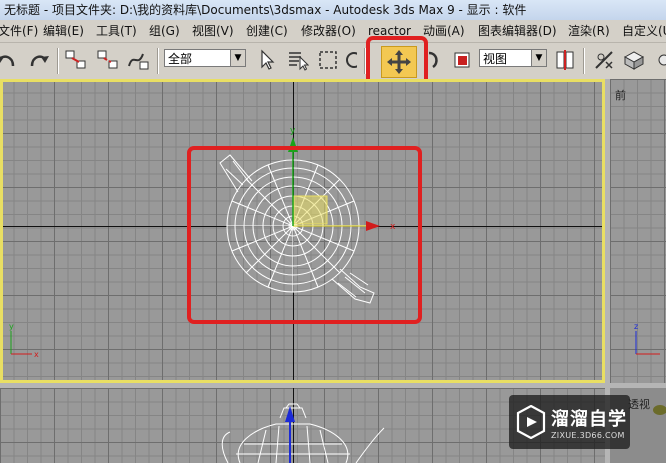 The image size is (666, 463). I want to click on menu-edit: 编辑(E), so click(63, 31).